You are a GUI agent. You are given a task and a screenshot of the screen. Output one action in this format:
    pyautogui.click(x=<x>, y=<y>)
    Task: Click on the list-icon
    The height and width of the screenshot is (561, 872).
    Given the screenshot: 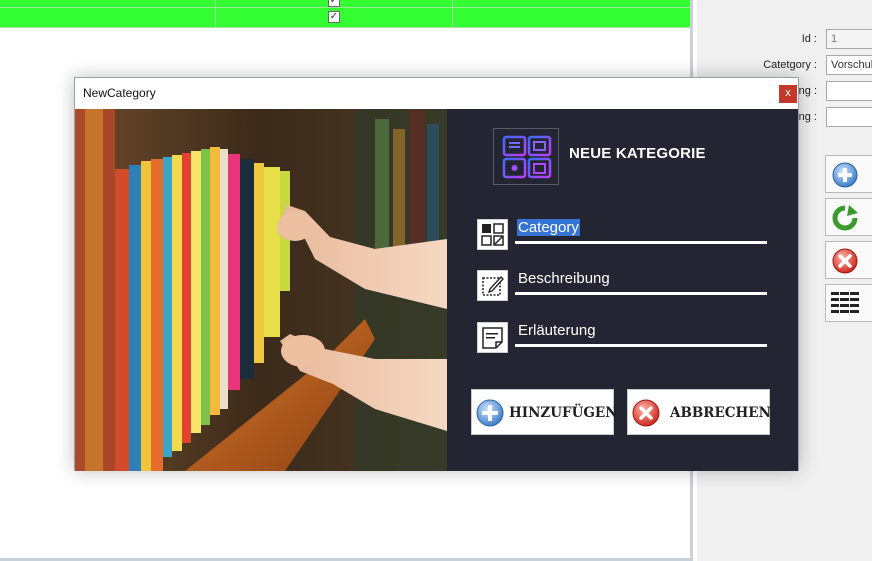 What is the action you would take?
    pyautogui.click(x=845, y=303)
    